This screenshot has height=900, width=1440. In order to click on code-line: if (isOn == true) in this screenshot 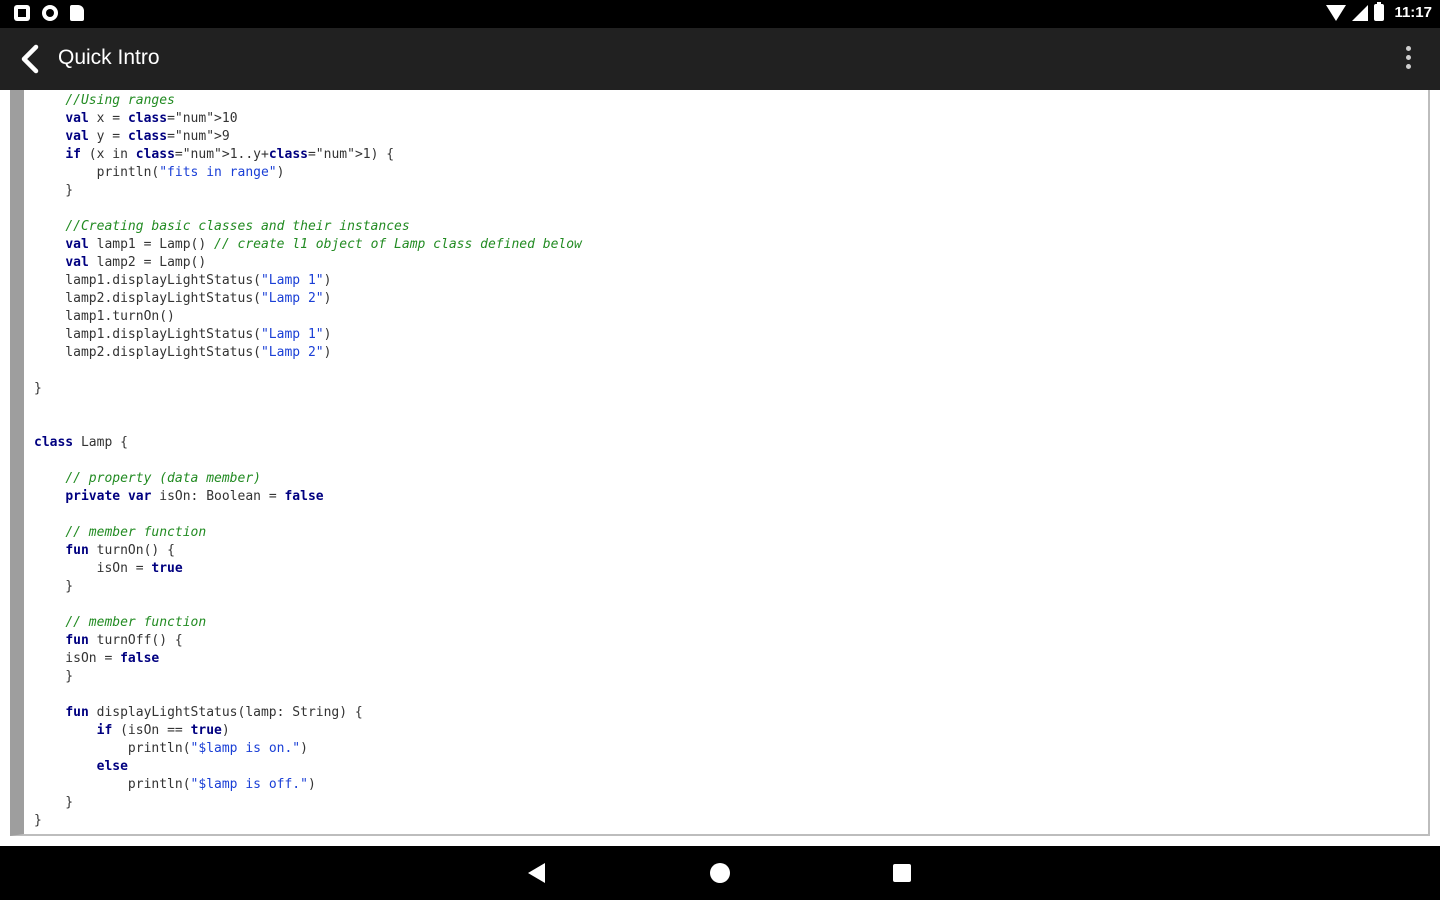, I will do `click(163, 730)`.